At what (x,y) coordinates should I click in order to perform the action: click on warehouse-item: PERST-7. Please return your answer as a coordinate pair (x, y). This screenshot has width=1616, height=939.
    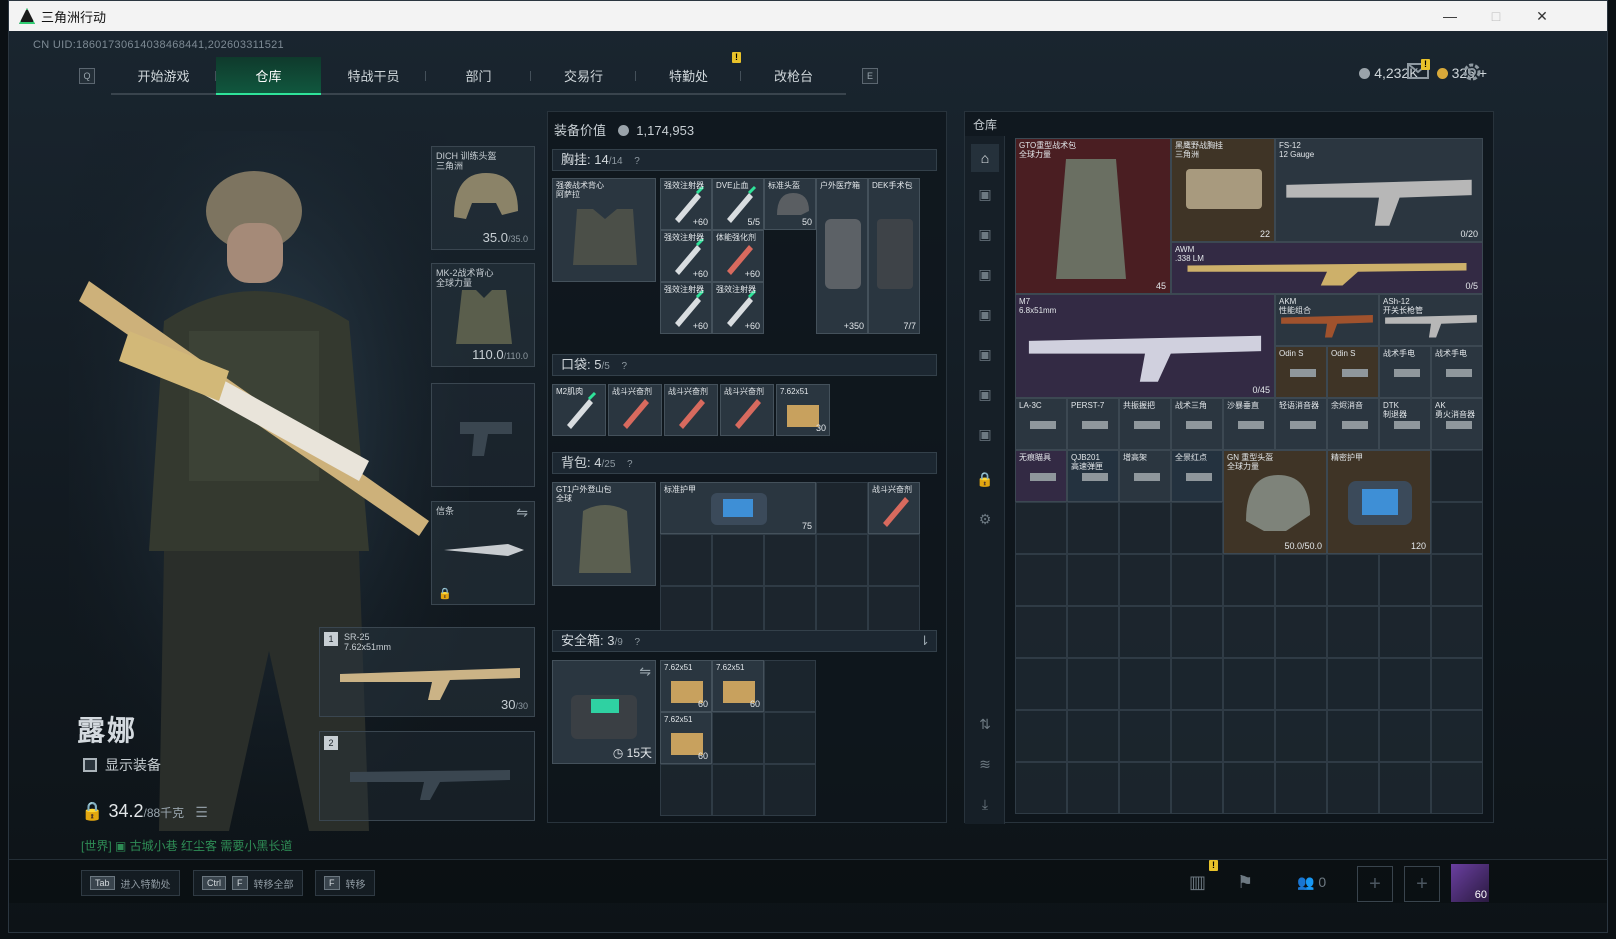
    Looking at the image, I should click on (1093, 424).